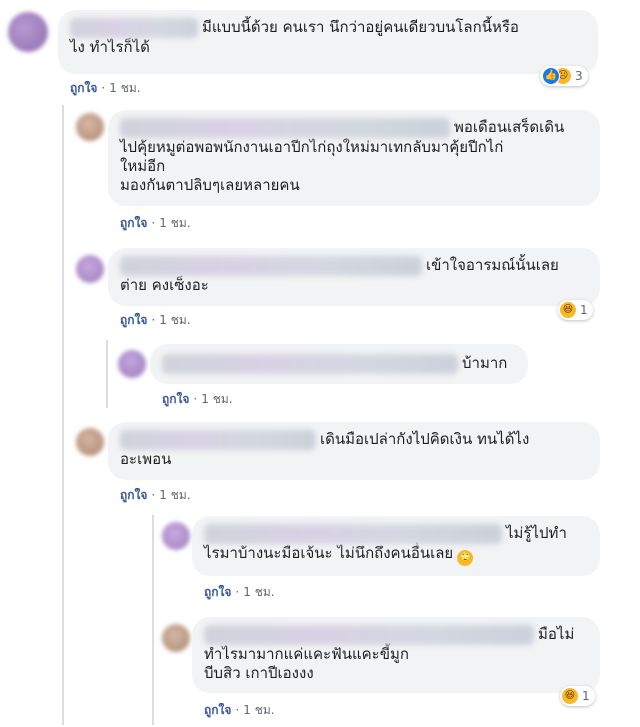  Describe the element at coordinates (536, 533) in the screenshot. I see `comment-text-line1: ไม่รู้ไปทำ` at that location.